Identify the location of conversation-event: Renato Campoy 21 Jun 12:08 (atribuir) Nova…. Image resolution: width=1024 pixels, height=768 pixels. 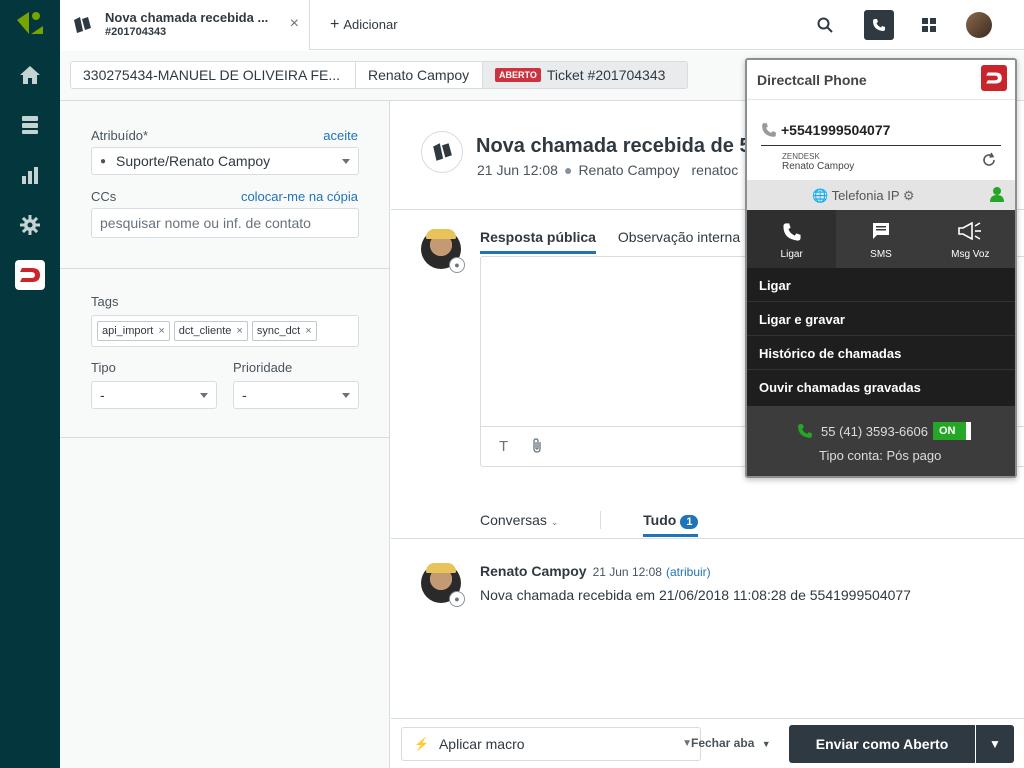
(695, 583).